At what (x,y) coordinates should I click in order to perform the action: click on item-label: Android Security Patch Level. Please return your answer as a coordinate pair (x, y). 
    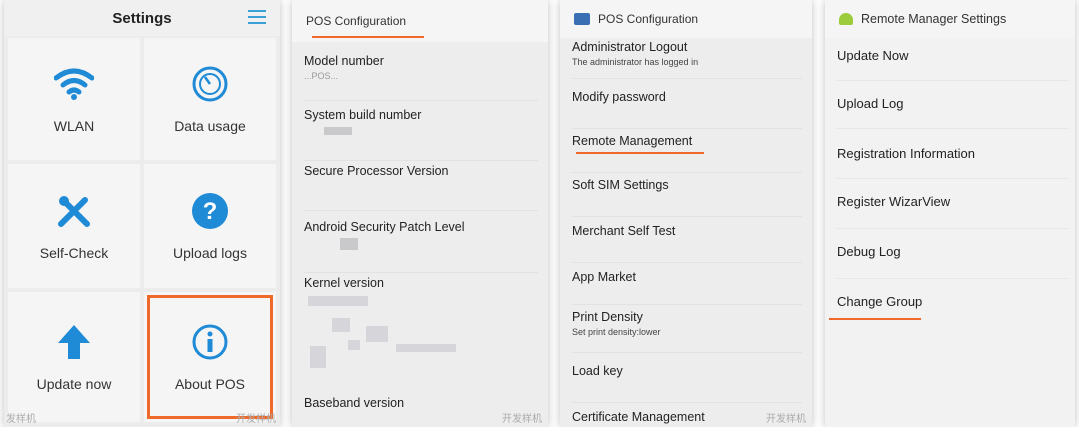
    Looking at the image, I should click on (384, 227).